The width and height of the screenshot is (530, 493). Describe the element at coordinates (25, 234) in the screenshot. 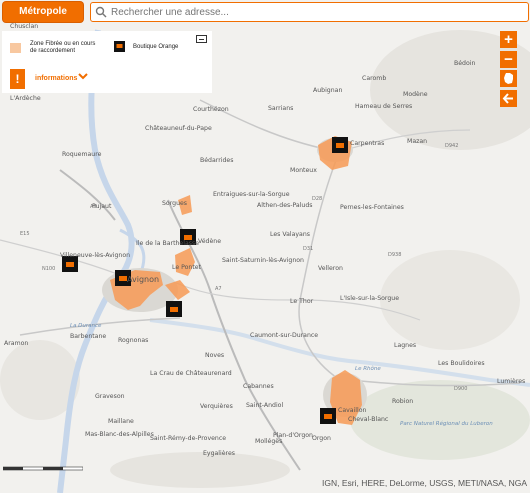

I see `road-e15: E15` at that location.